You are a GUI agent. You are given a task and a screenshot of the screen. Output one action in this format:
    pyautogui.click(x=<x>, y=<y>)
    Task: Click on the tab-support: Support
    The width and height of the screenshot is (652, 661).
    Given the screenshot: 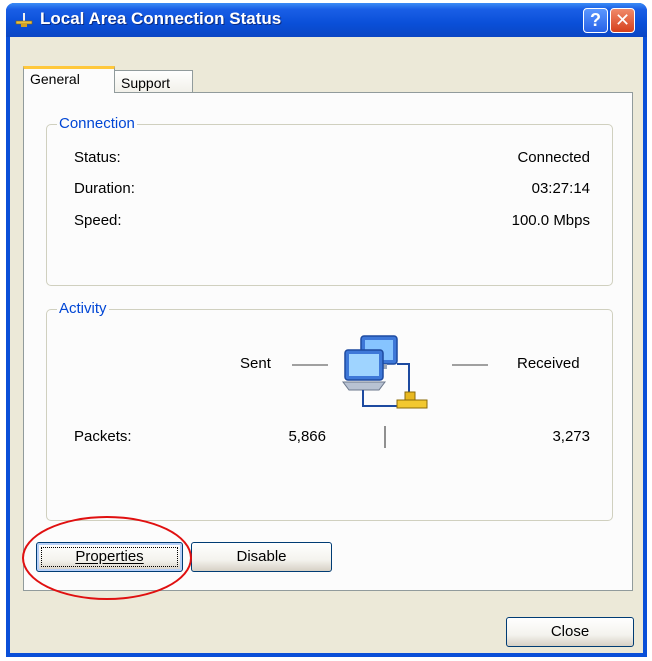 What is the action you would take?
    pyautogui.click(x=153, y=82)
    